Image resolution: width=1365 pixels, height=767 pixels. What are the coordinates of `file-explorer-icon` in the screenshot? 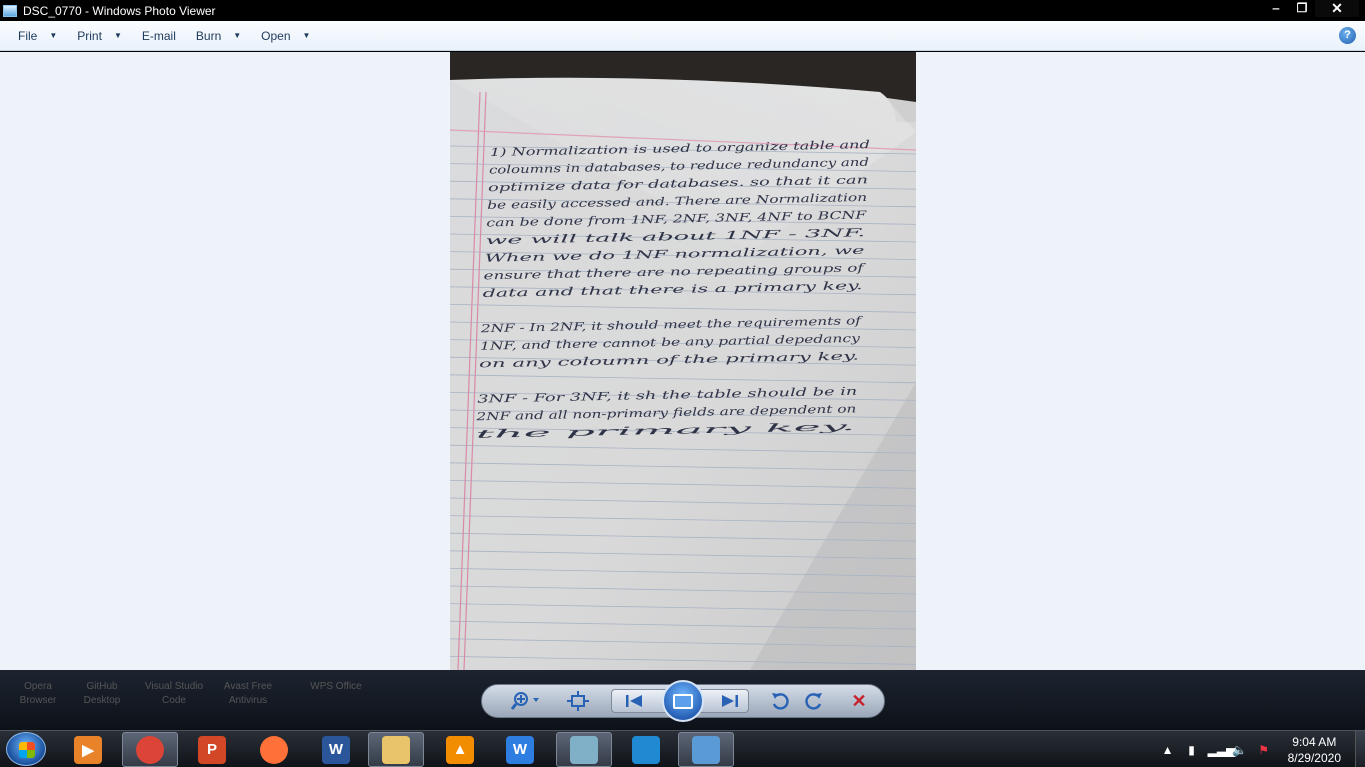 It's located at (396, 749).